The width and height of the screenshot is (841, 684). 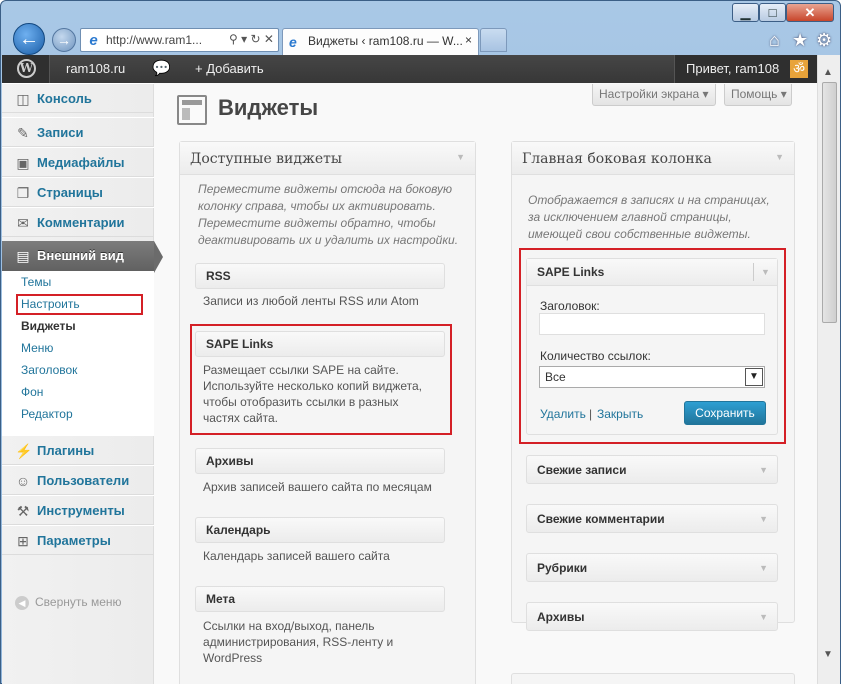 I want to click on site-name-link: ram108.ru, so click(x=95, y=68).